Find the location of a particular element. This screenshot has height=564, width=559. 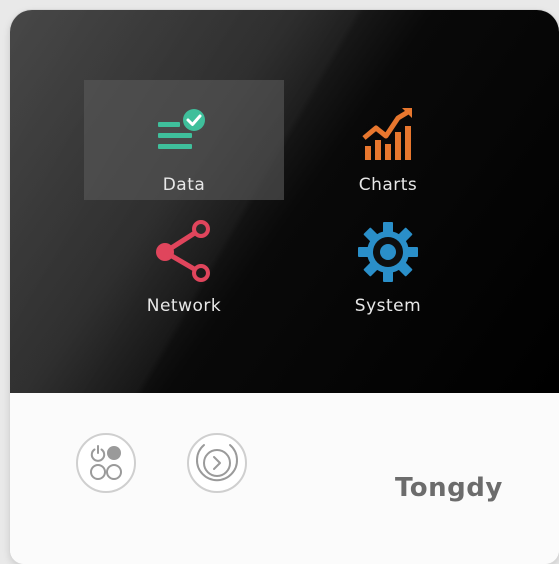

chevron-right-icon is located at coordinates (217, 463).